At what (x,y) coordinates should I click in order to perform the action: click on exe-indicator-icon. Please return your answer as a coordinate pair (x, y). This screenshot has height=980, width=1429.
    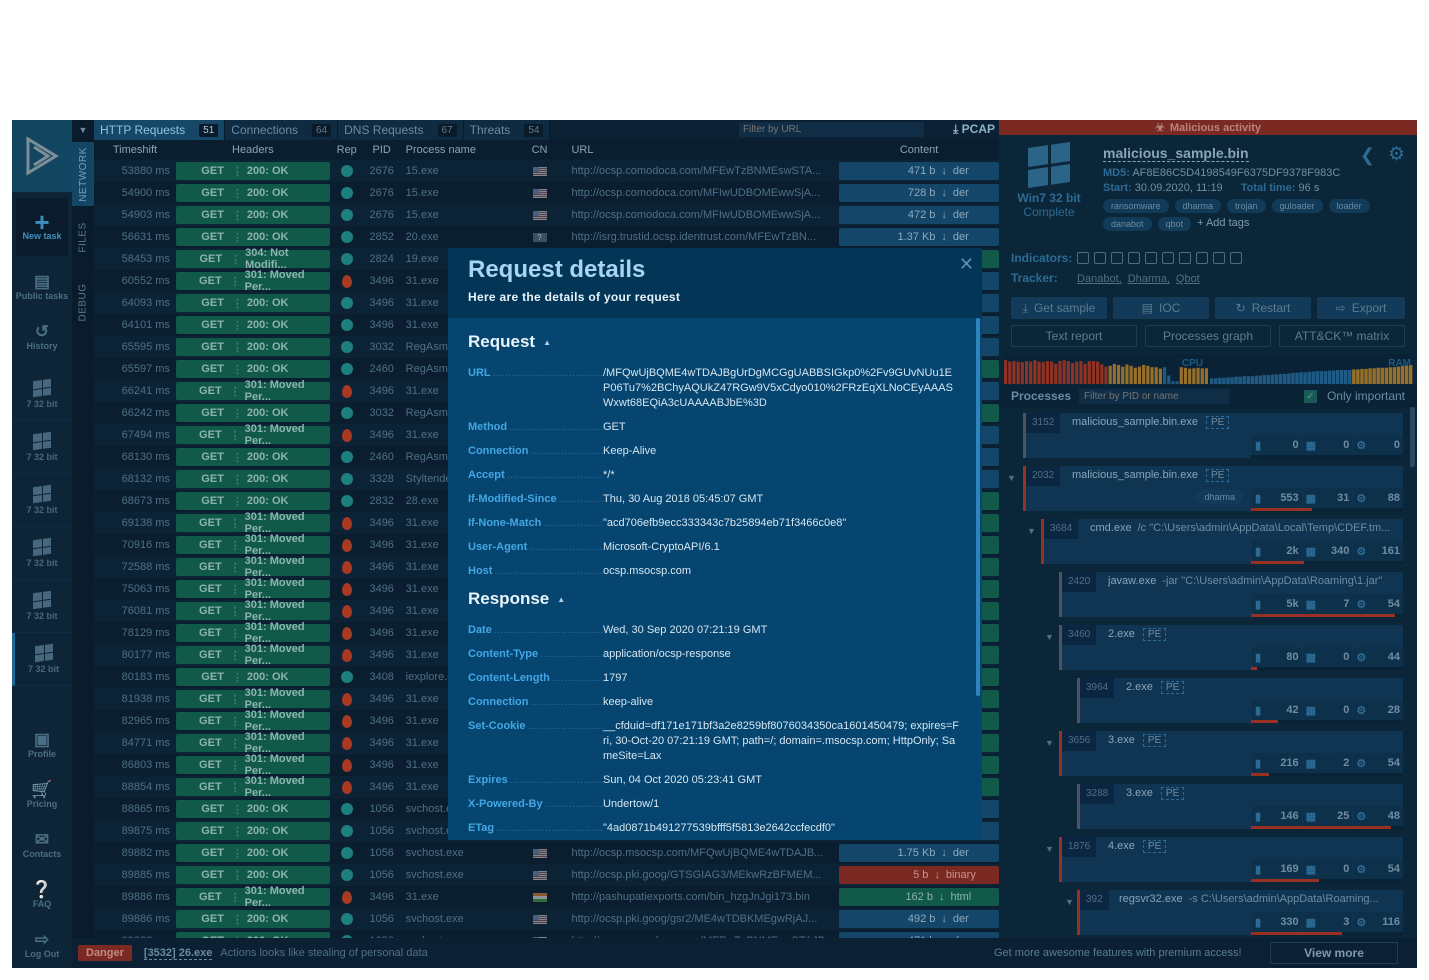
    Looking at the image, I should click on (1202, 258).